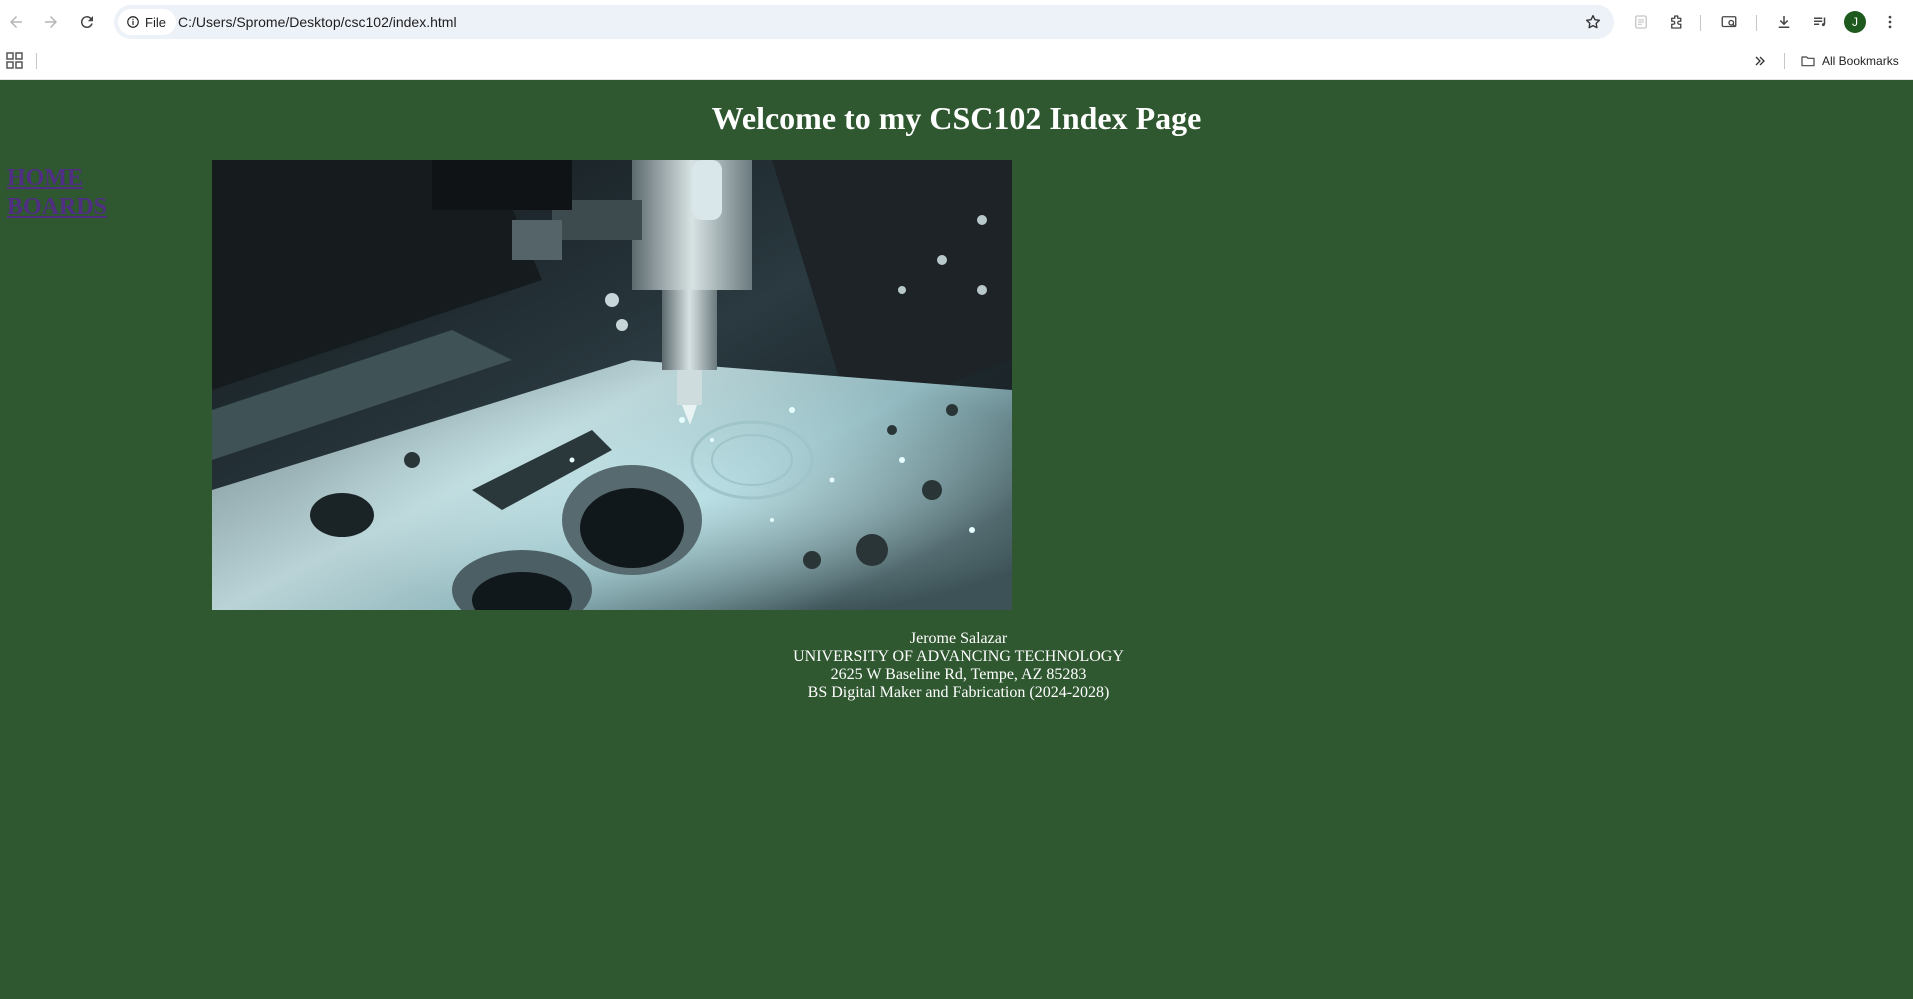 The image size is (1913, 999). What do you see at coordinates (958, 638) in the screenshot?
I see `footer-name: Jerome Salazar` at bounding box center [958, 638].